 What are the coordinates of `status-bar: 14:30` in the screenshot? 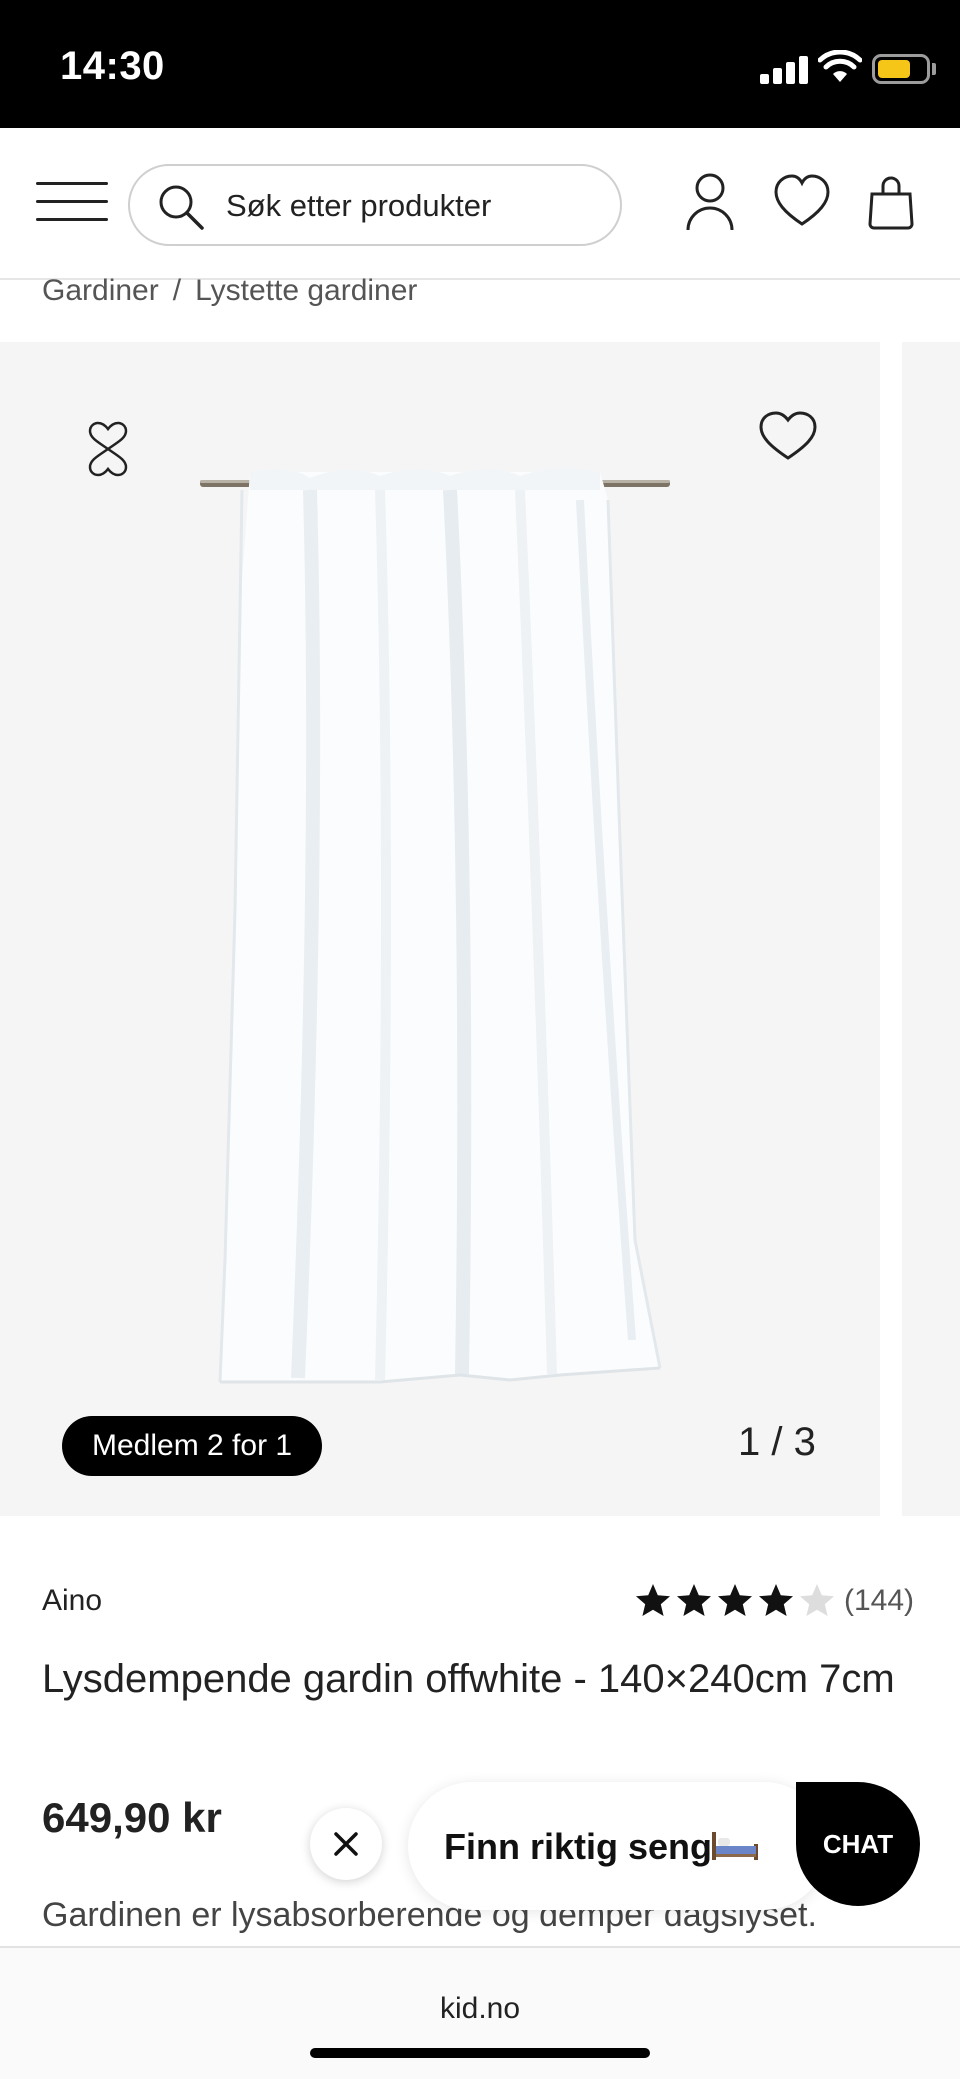 It's located at (480, 64).